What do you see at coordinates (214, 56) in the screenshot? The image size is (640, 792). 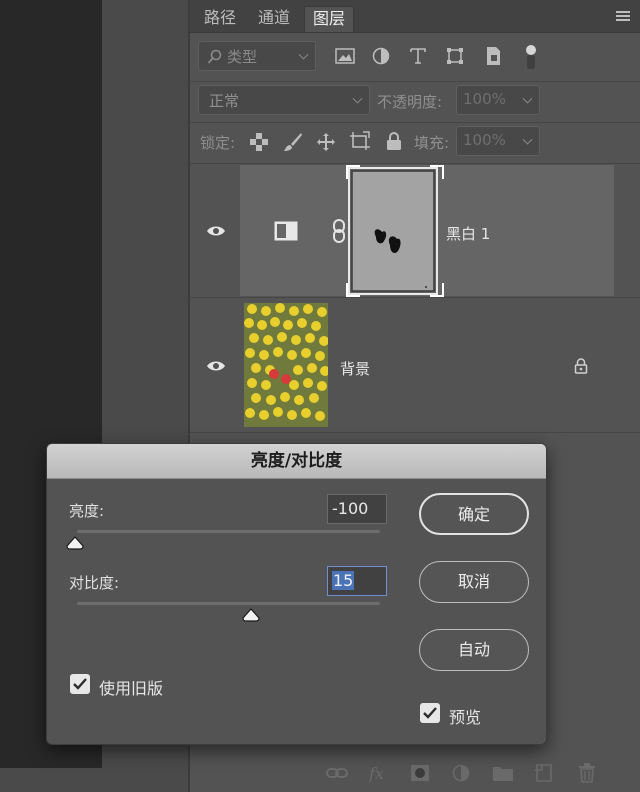 I see `search-icon` at bounding box center [214, 56].